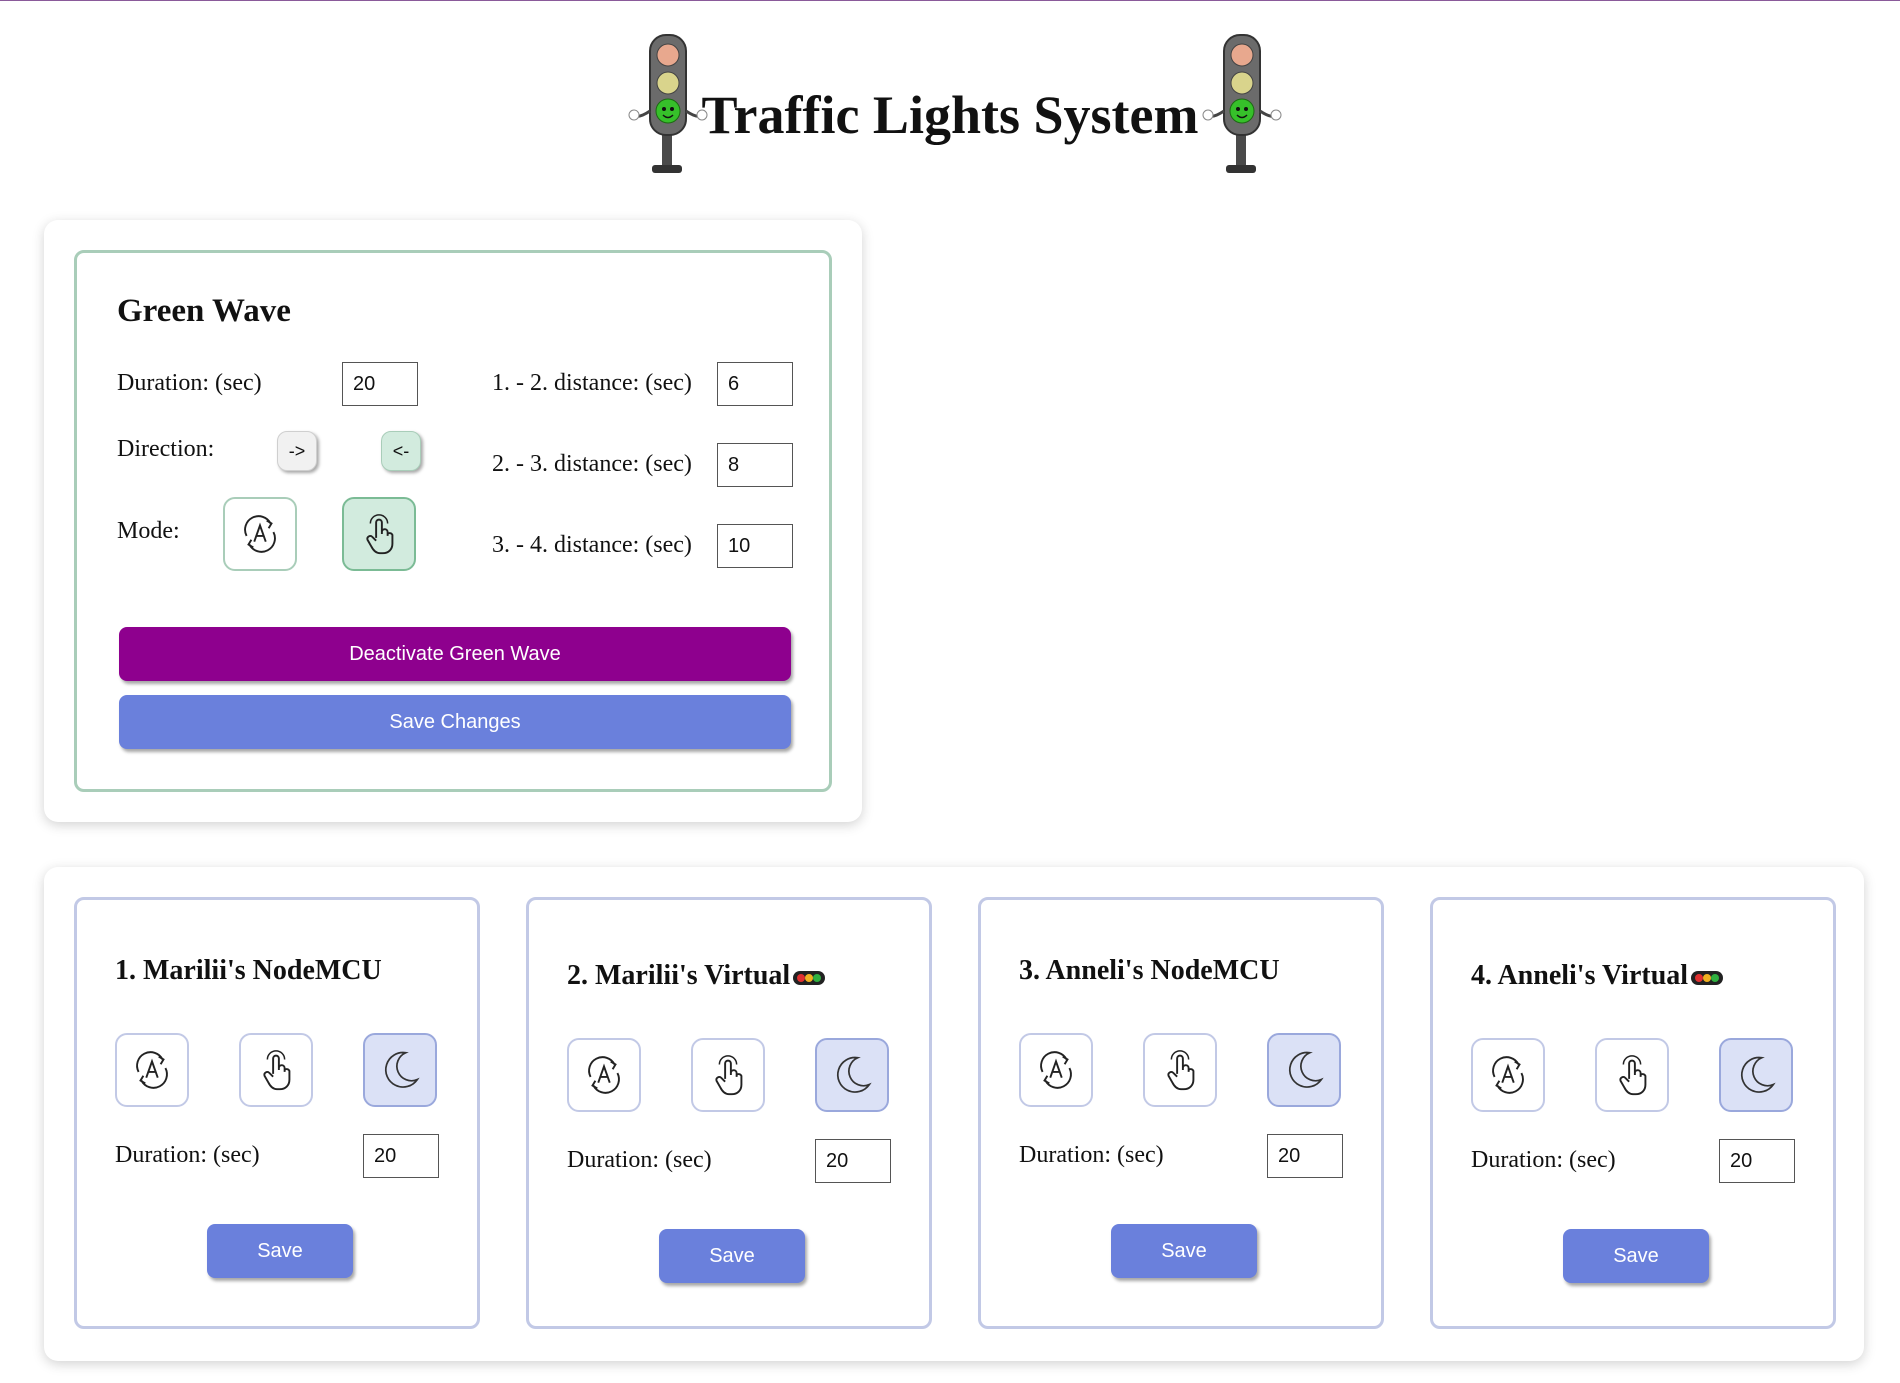  I want to click on green-wave-duration-input: 20, so click(380, 384).